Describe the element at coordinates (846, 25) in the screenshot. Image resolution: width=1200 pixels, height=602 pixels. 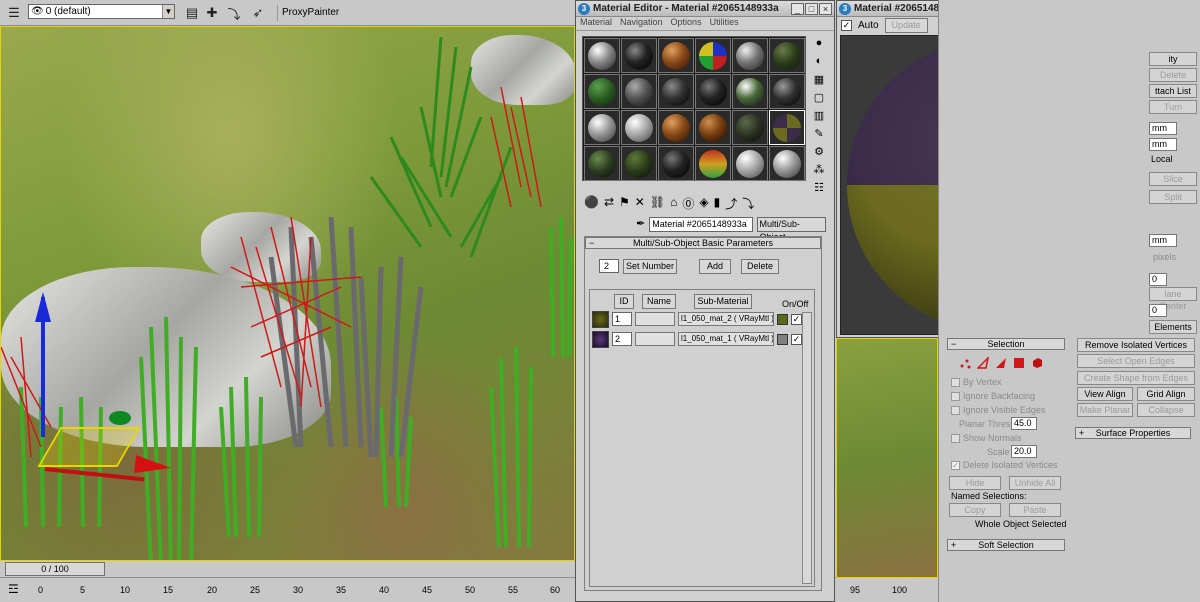
I see `auto-checkbox: ✓` at that location.